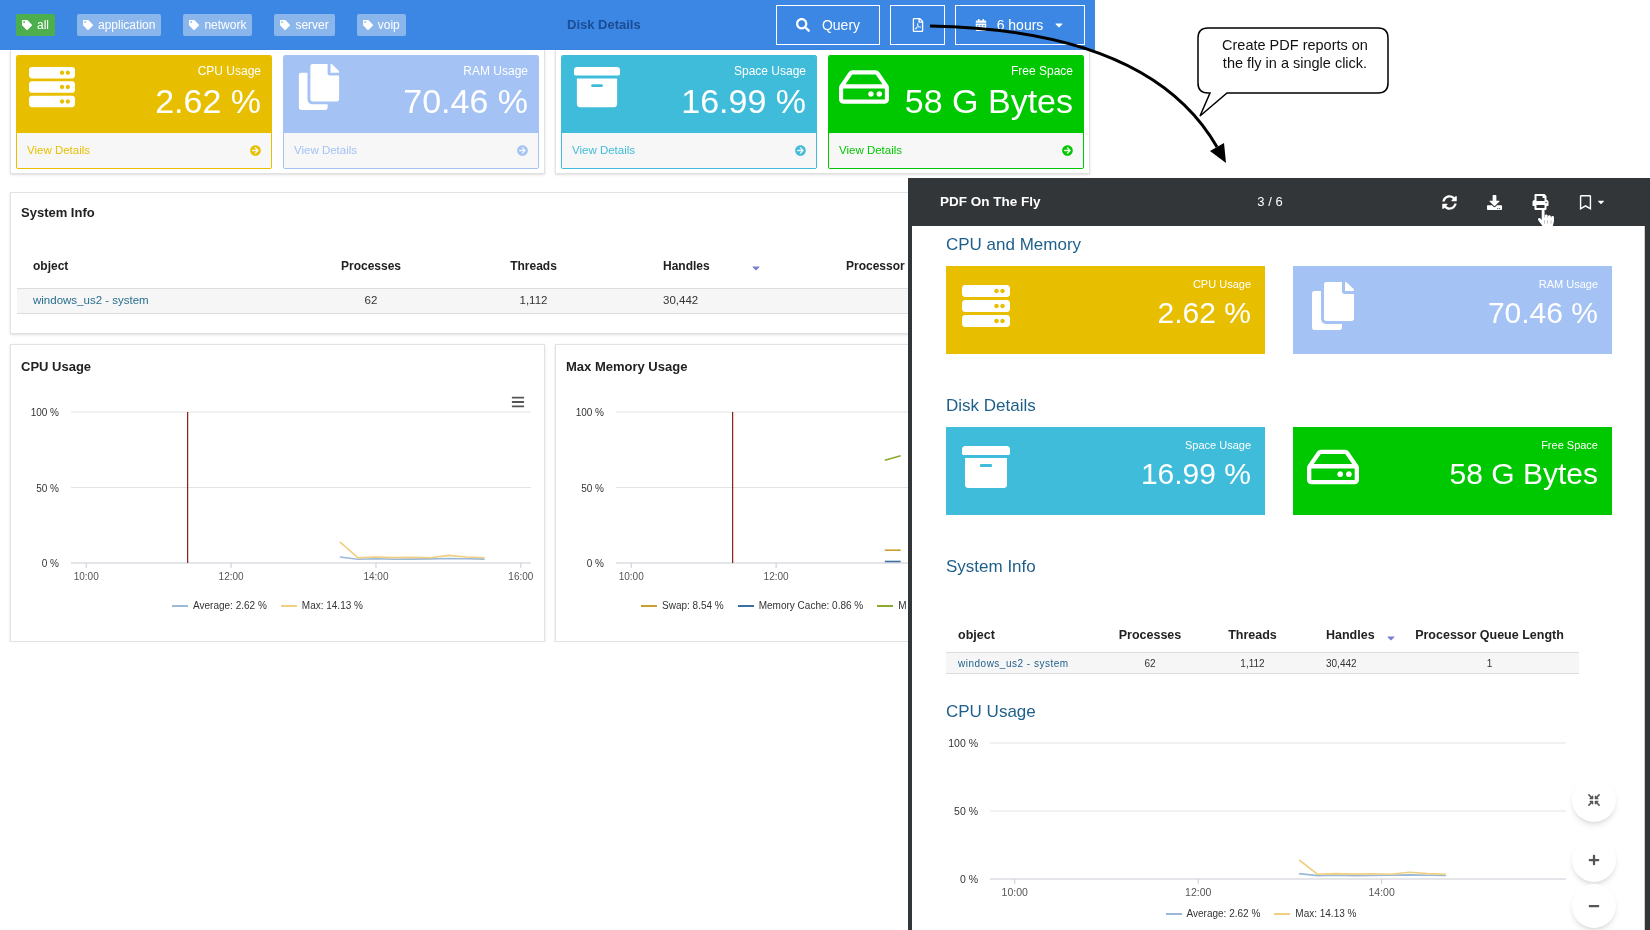  What do you see at coordinates (35, 25) in the screenshot?
I see `tag-filter: all` at bounding box center [35, 25].